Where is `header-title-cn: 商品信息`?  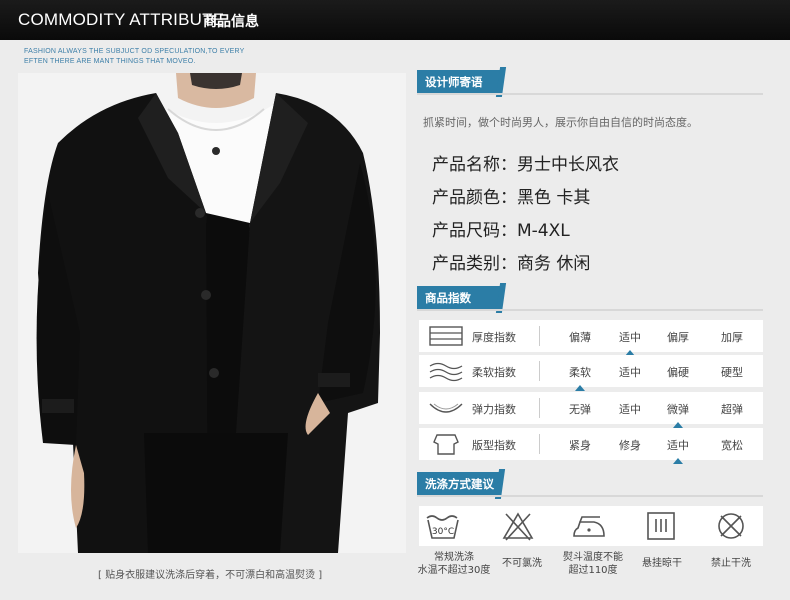 header-title-cn: 商品信息 is located at coordinates (231, 22).